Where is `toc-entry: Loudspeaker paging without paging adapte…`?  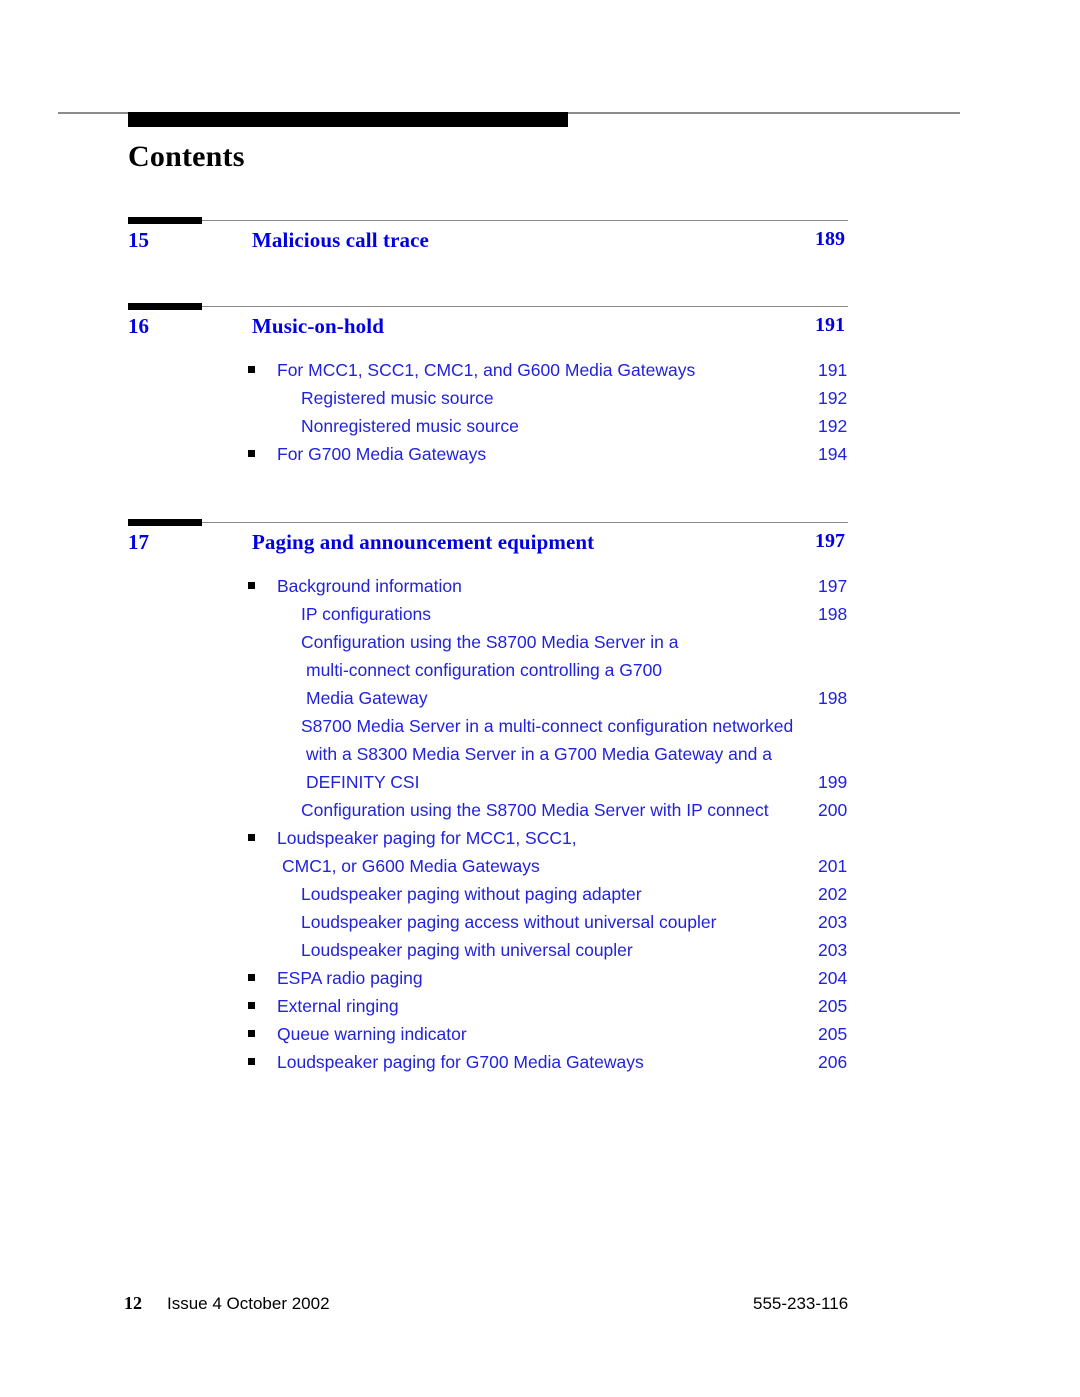
toc-entry: Loudspeaker paging without paging adapte… is located at coordinates (540, 894).